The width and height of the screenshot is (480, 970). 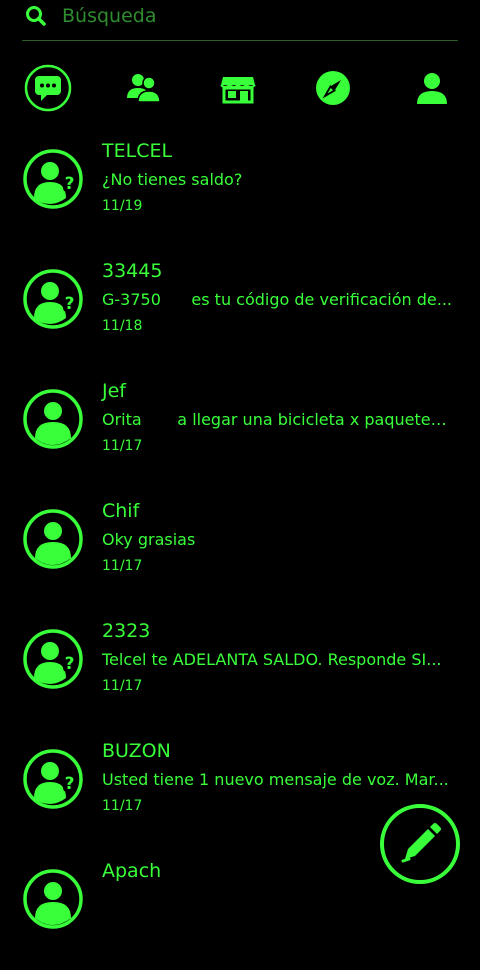 I want to click on message-date: 11/19, so click(x=122, y=206).